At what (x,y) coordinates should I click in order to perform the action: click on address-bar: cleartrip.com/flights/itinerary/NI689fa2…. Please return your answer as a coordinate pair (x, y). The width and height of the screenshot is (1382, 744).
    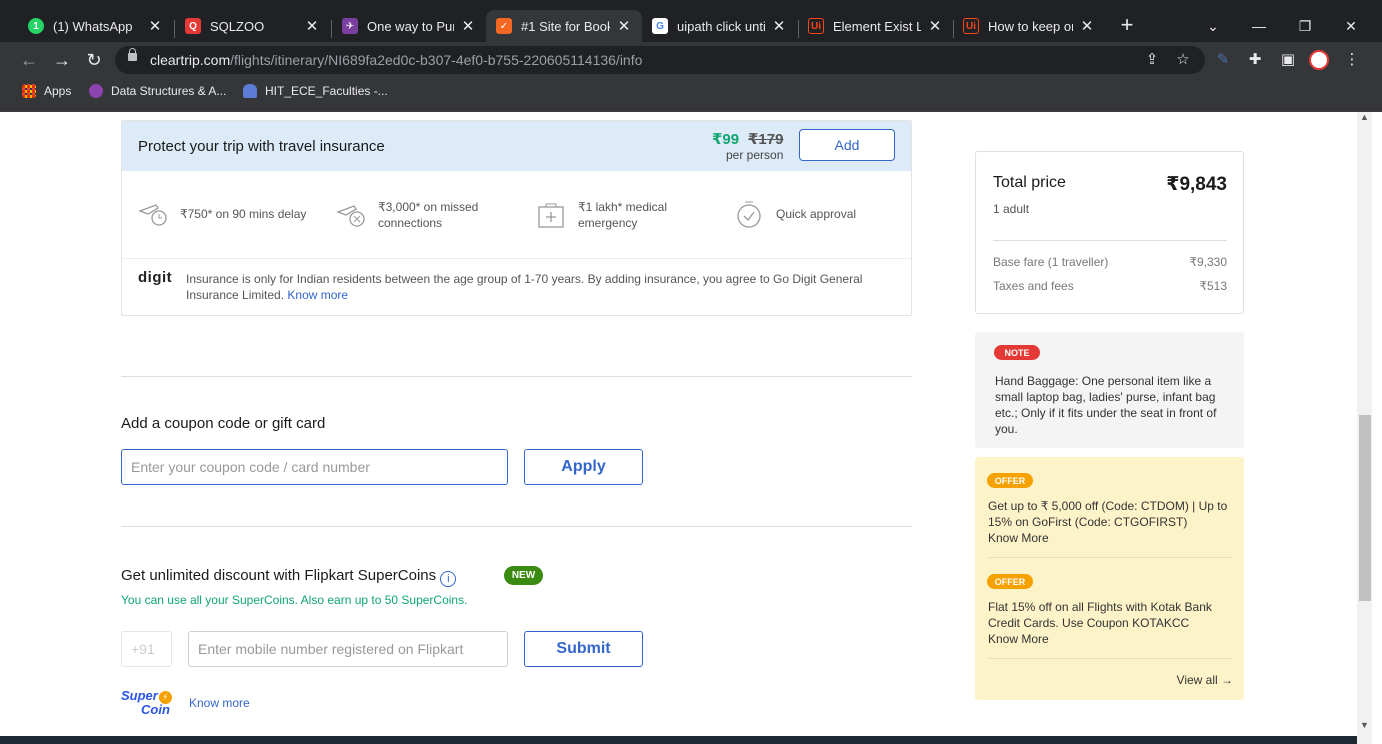
    Looking at the image, I should click on (660, 60).